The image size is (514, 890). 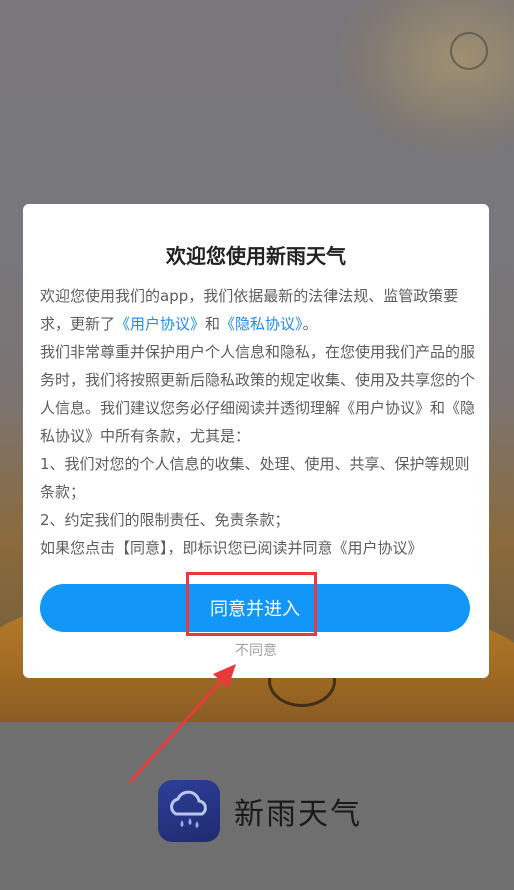 I want to click on annotation-highlight-box, so click(x=251, y=604).